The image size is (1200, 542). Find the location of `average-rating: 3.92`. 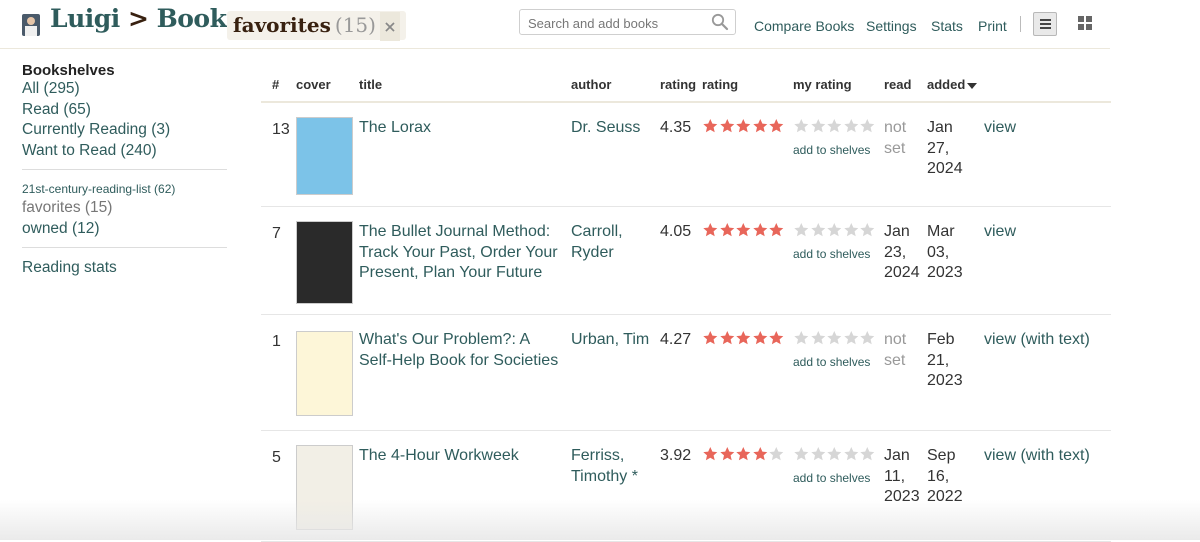

average-rating: 3.92 is located at coordinates (676, 455).